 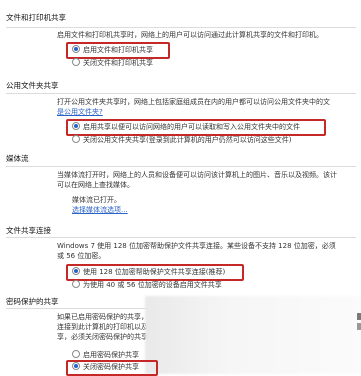 I want to click on radio-enable-file-printer-sharing: 启用文件和打印机共享, so click(x=112, y=50).